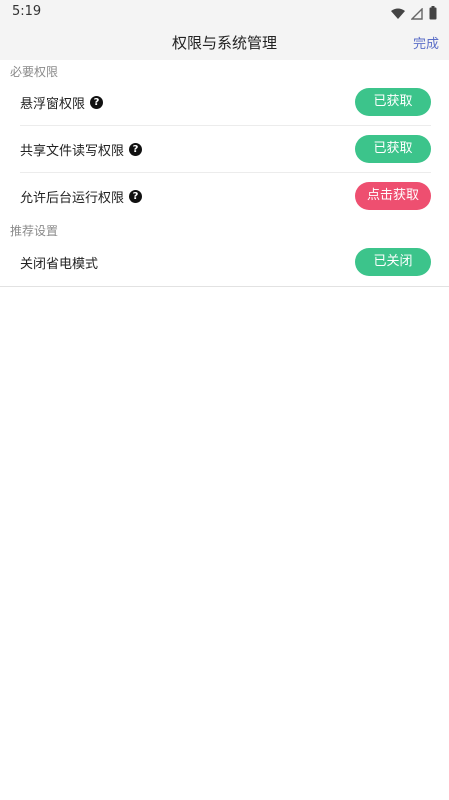 The width and height of the screenshot is (449, 800). I want to click on status-time: 5:19, so click(27, 11).